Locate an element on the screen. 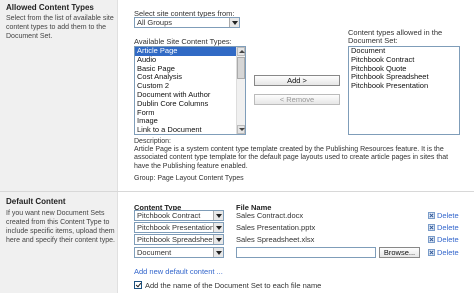 The width and height of the screenshot is (474, 293). default-file-name: Sales Contract.docx is located at coordinates (270, 215).